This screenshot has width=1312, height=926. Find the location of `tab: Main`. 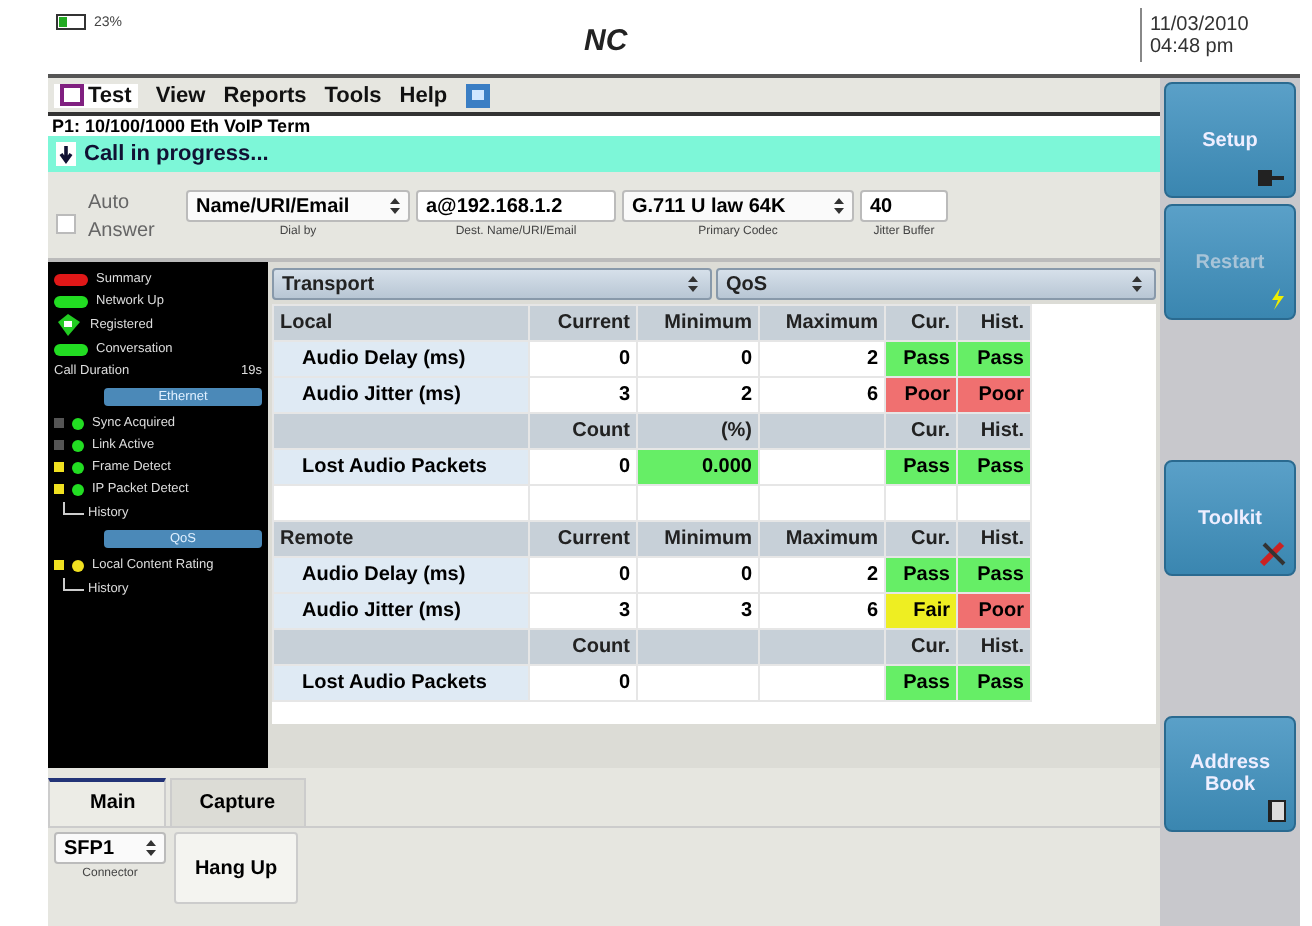

tab: Main is located at coordinates (107, 802).